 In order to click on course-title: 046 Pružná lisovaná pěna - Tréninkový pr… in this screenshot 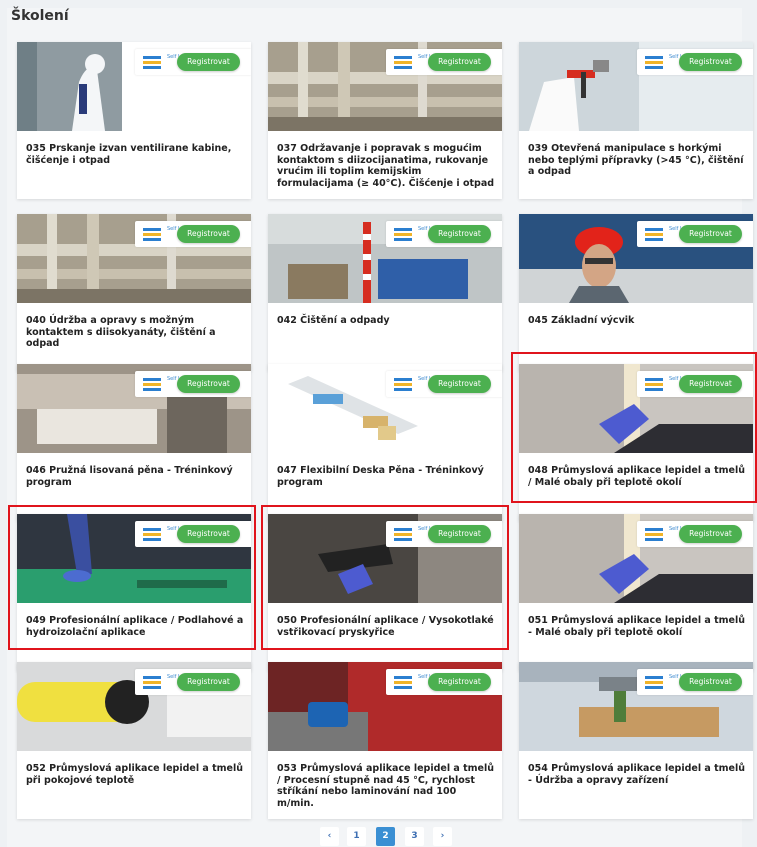, I will do `click(135, 476)`.